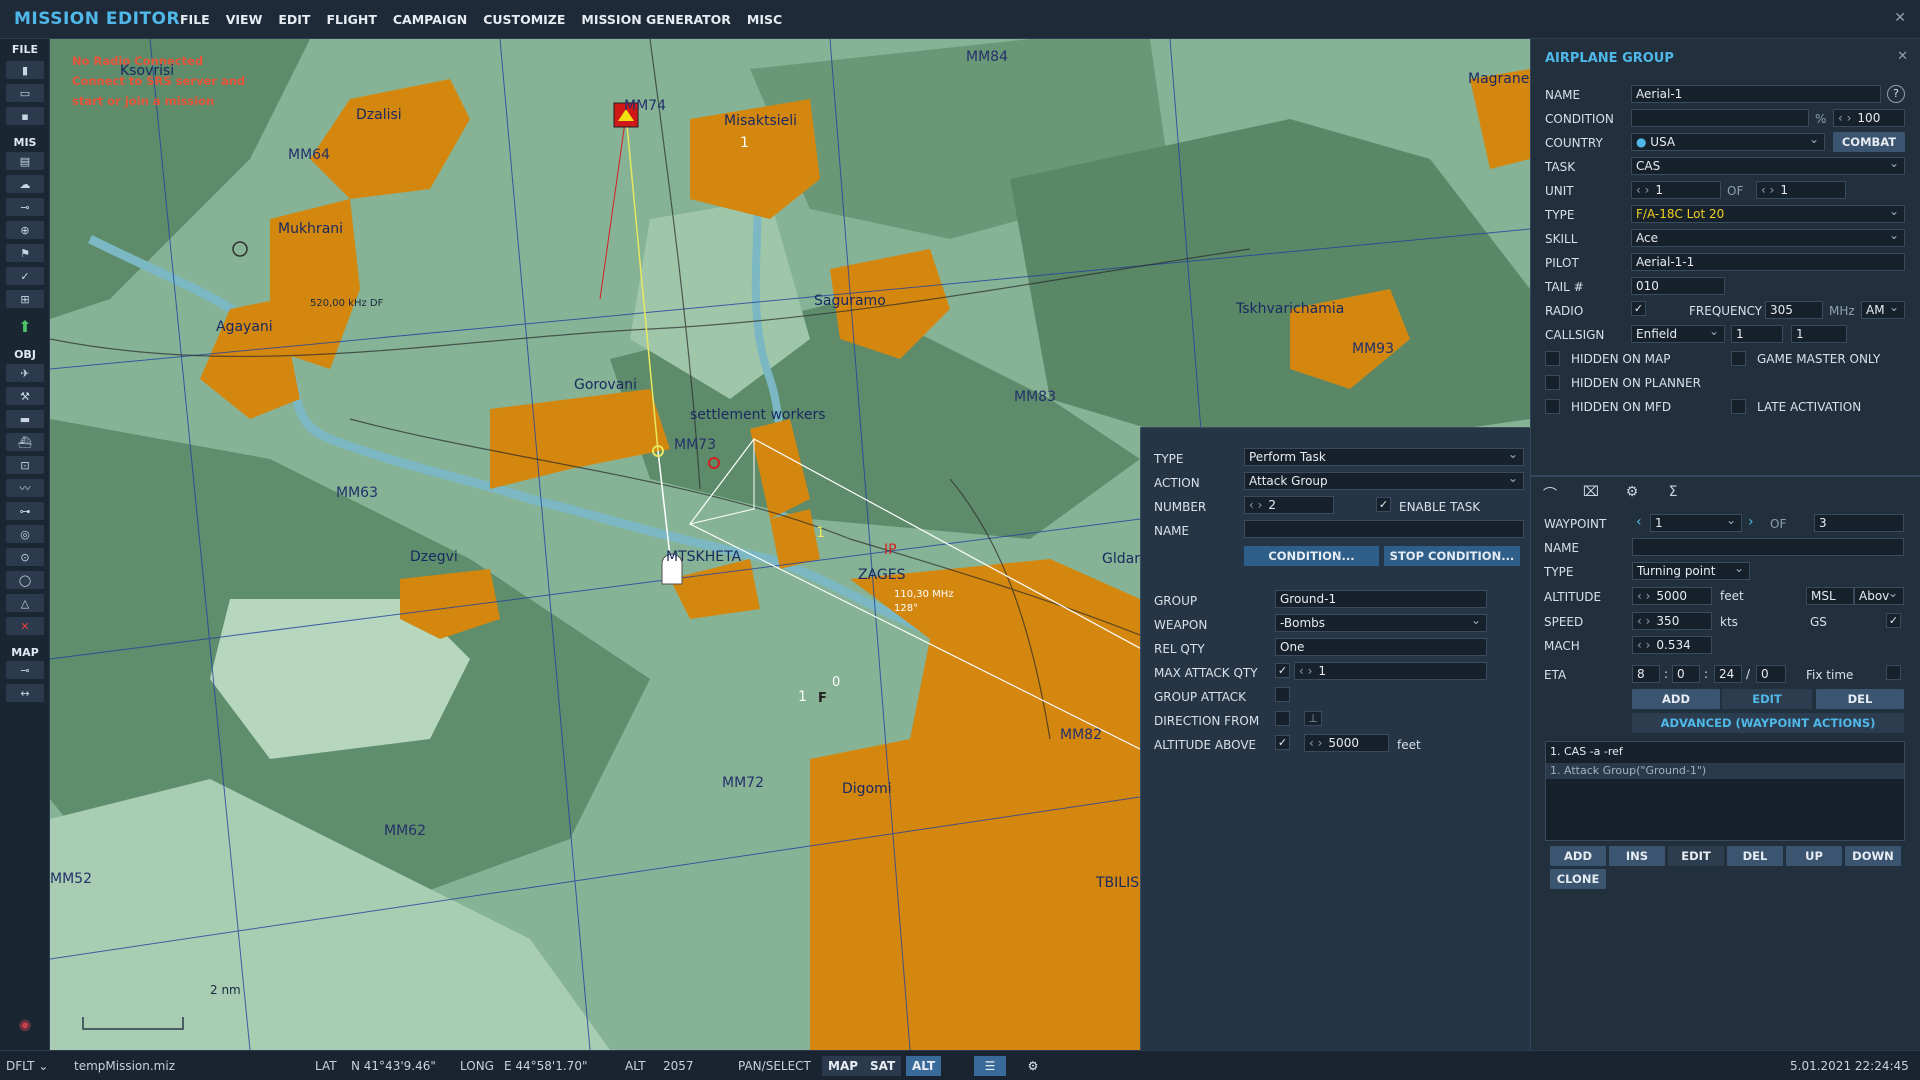  What do you see at coordinates (1552, 406) in the screenshot?
I see `hidden-on-mfd-checkbox` at bounding box center [1552, 406].